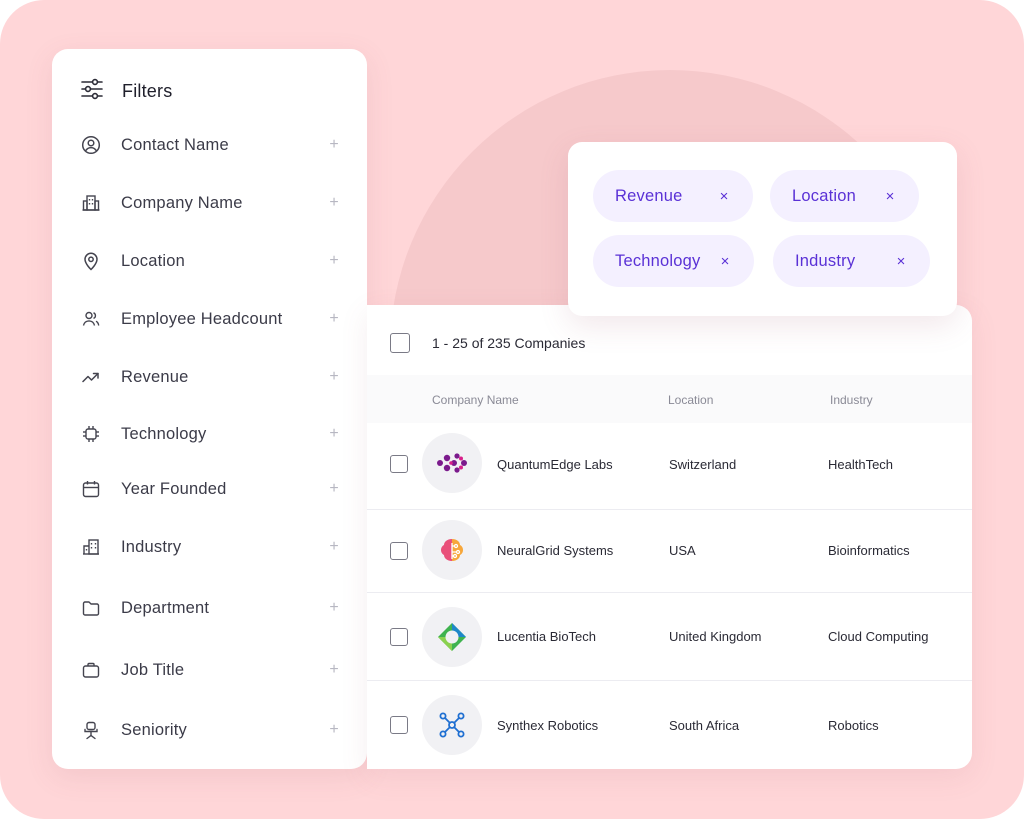  Describe the element at coordinates (452, 725) in the screenshot. I see `network-logo-icon` at that location.